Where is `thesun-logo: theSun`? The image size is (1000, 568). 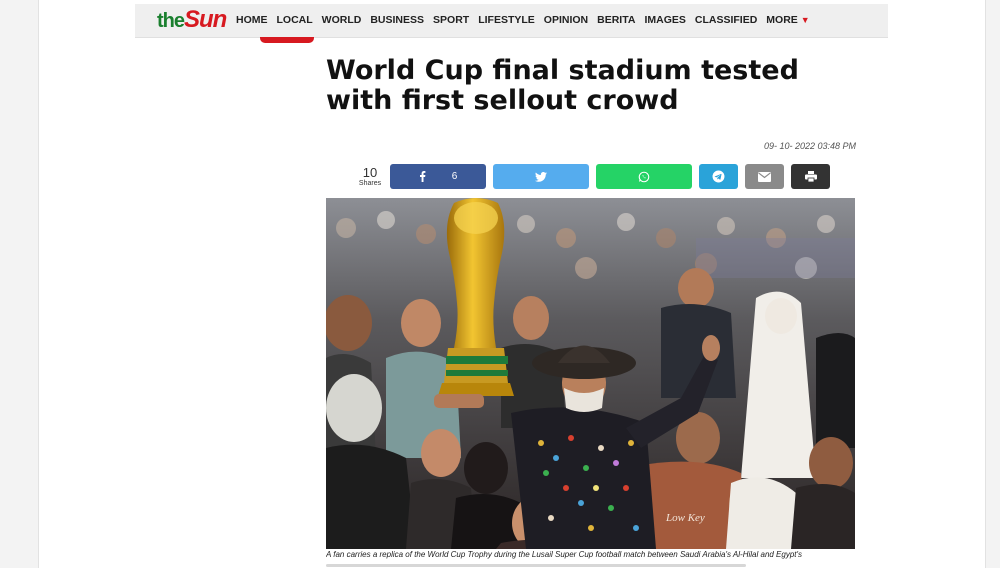
thesun-logo: theSun is located at coordinates (192, 20).